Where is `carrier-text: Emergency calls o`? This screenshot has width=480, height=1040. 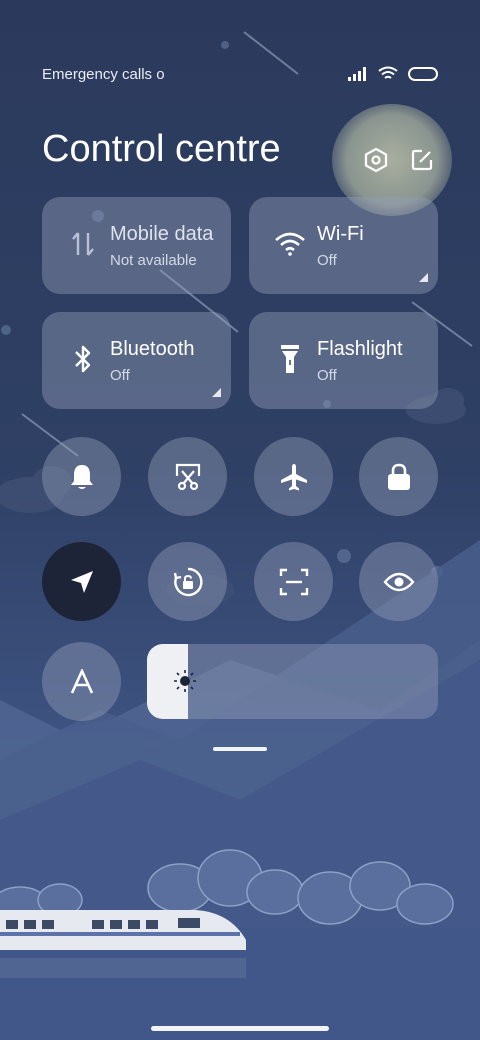
carrier-text: Emergency calls o is located at coordinates (103, 74).